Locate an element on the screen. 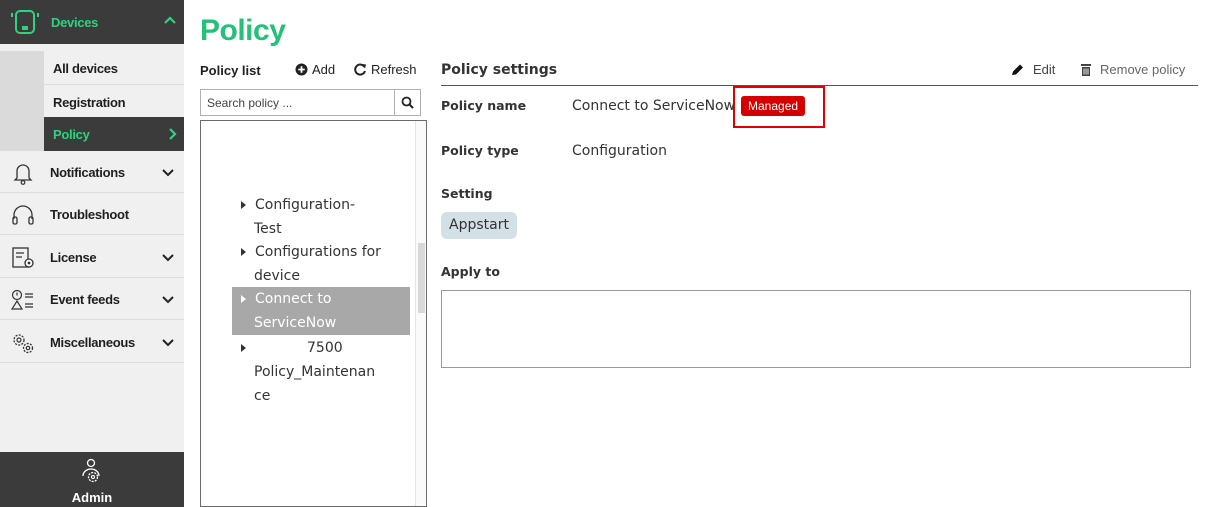 This screenshot has height=507, width=1213. search-box is located at coordinates (310, 102).